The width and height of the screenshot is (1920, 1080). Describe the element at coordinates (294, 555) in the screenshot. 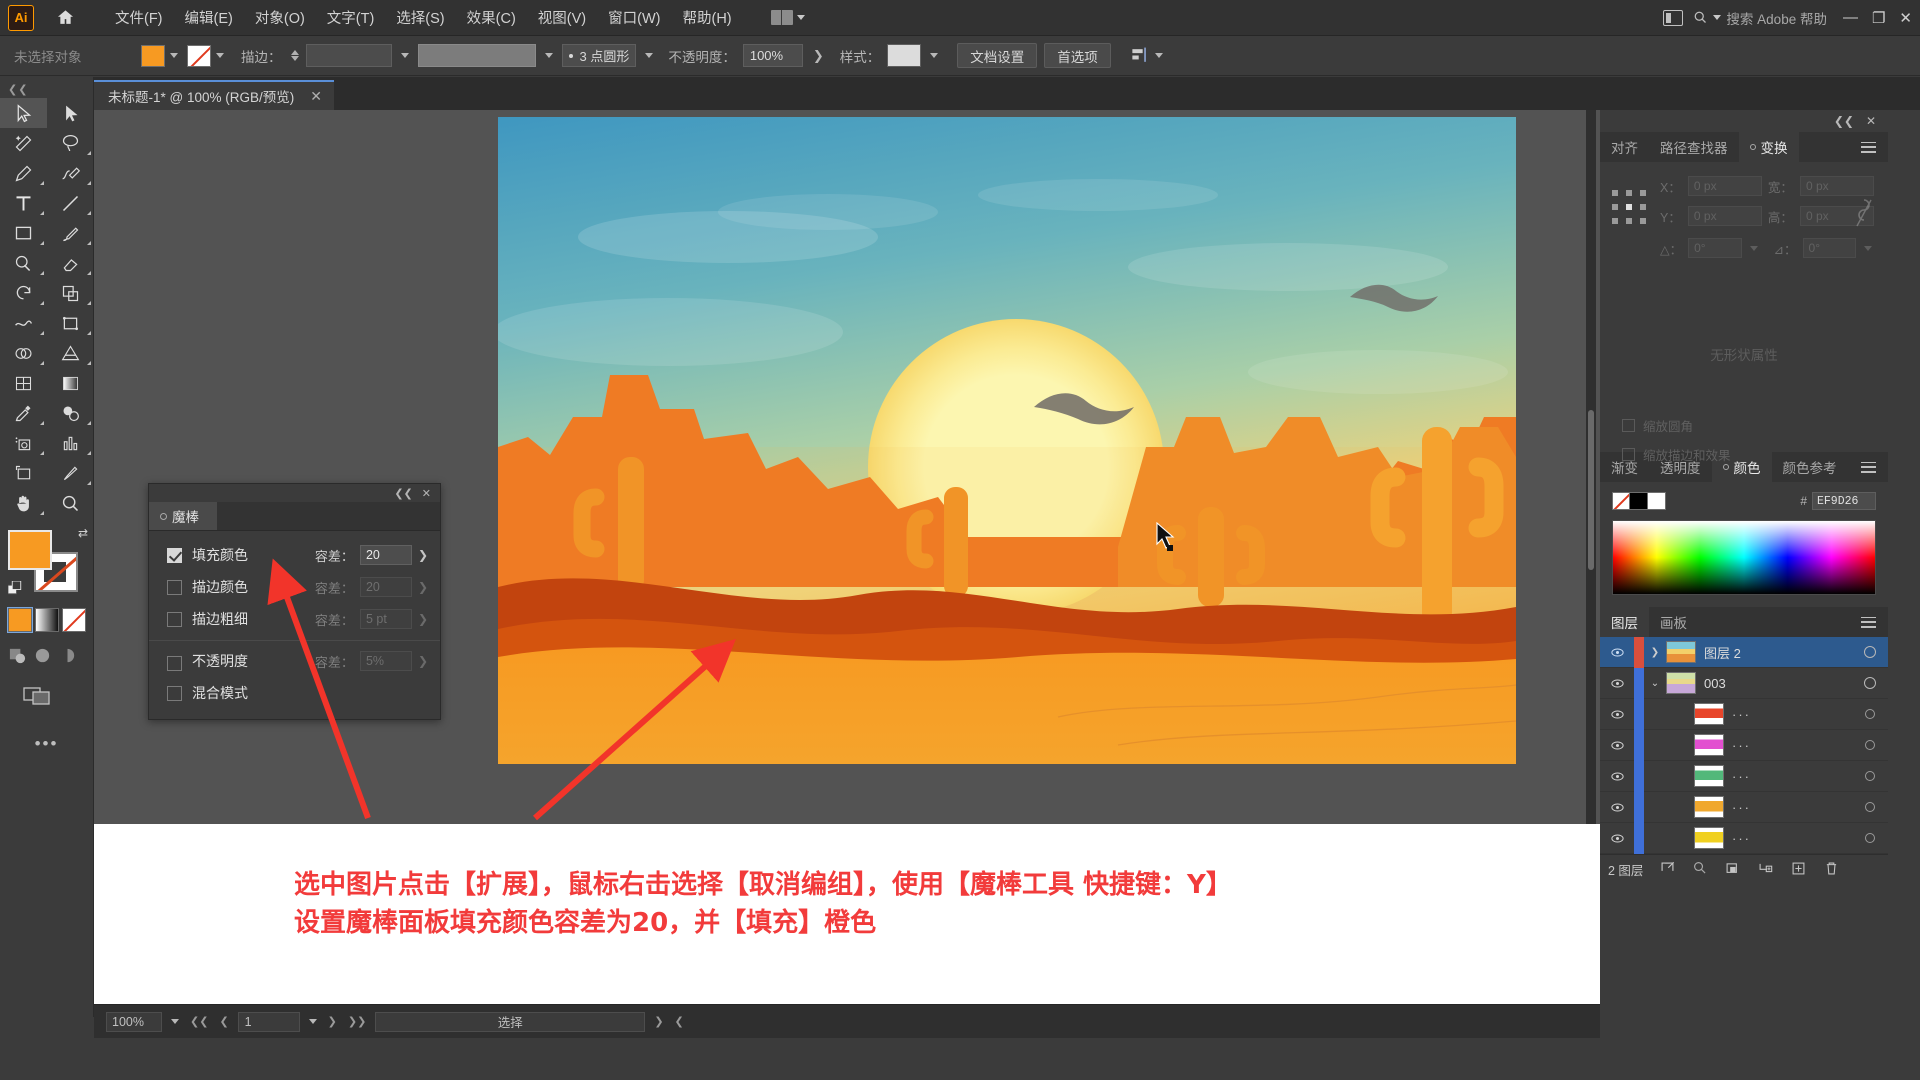

I see `mw-option-fill-color: 填充颜色 容差： 20 ❯` at that location.